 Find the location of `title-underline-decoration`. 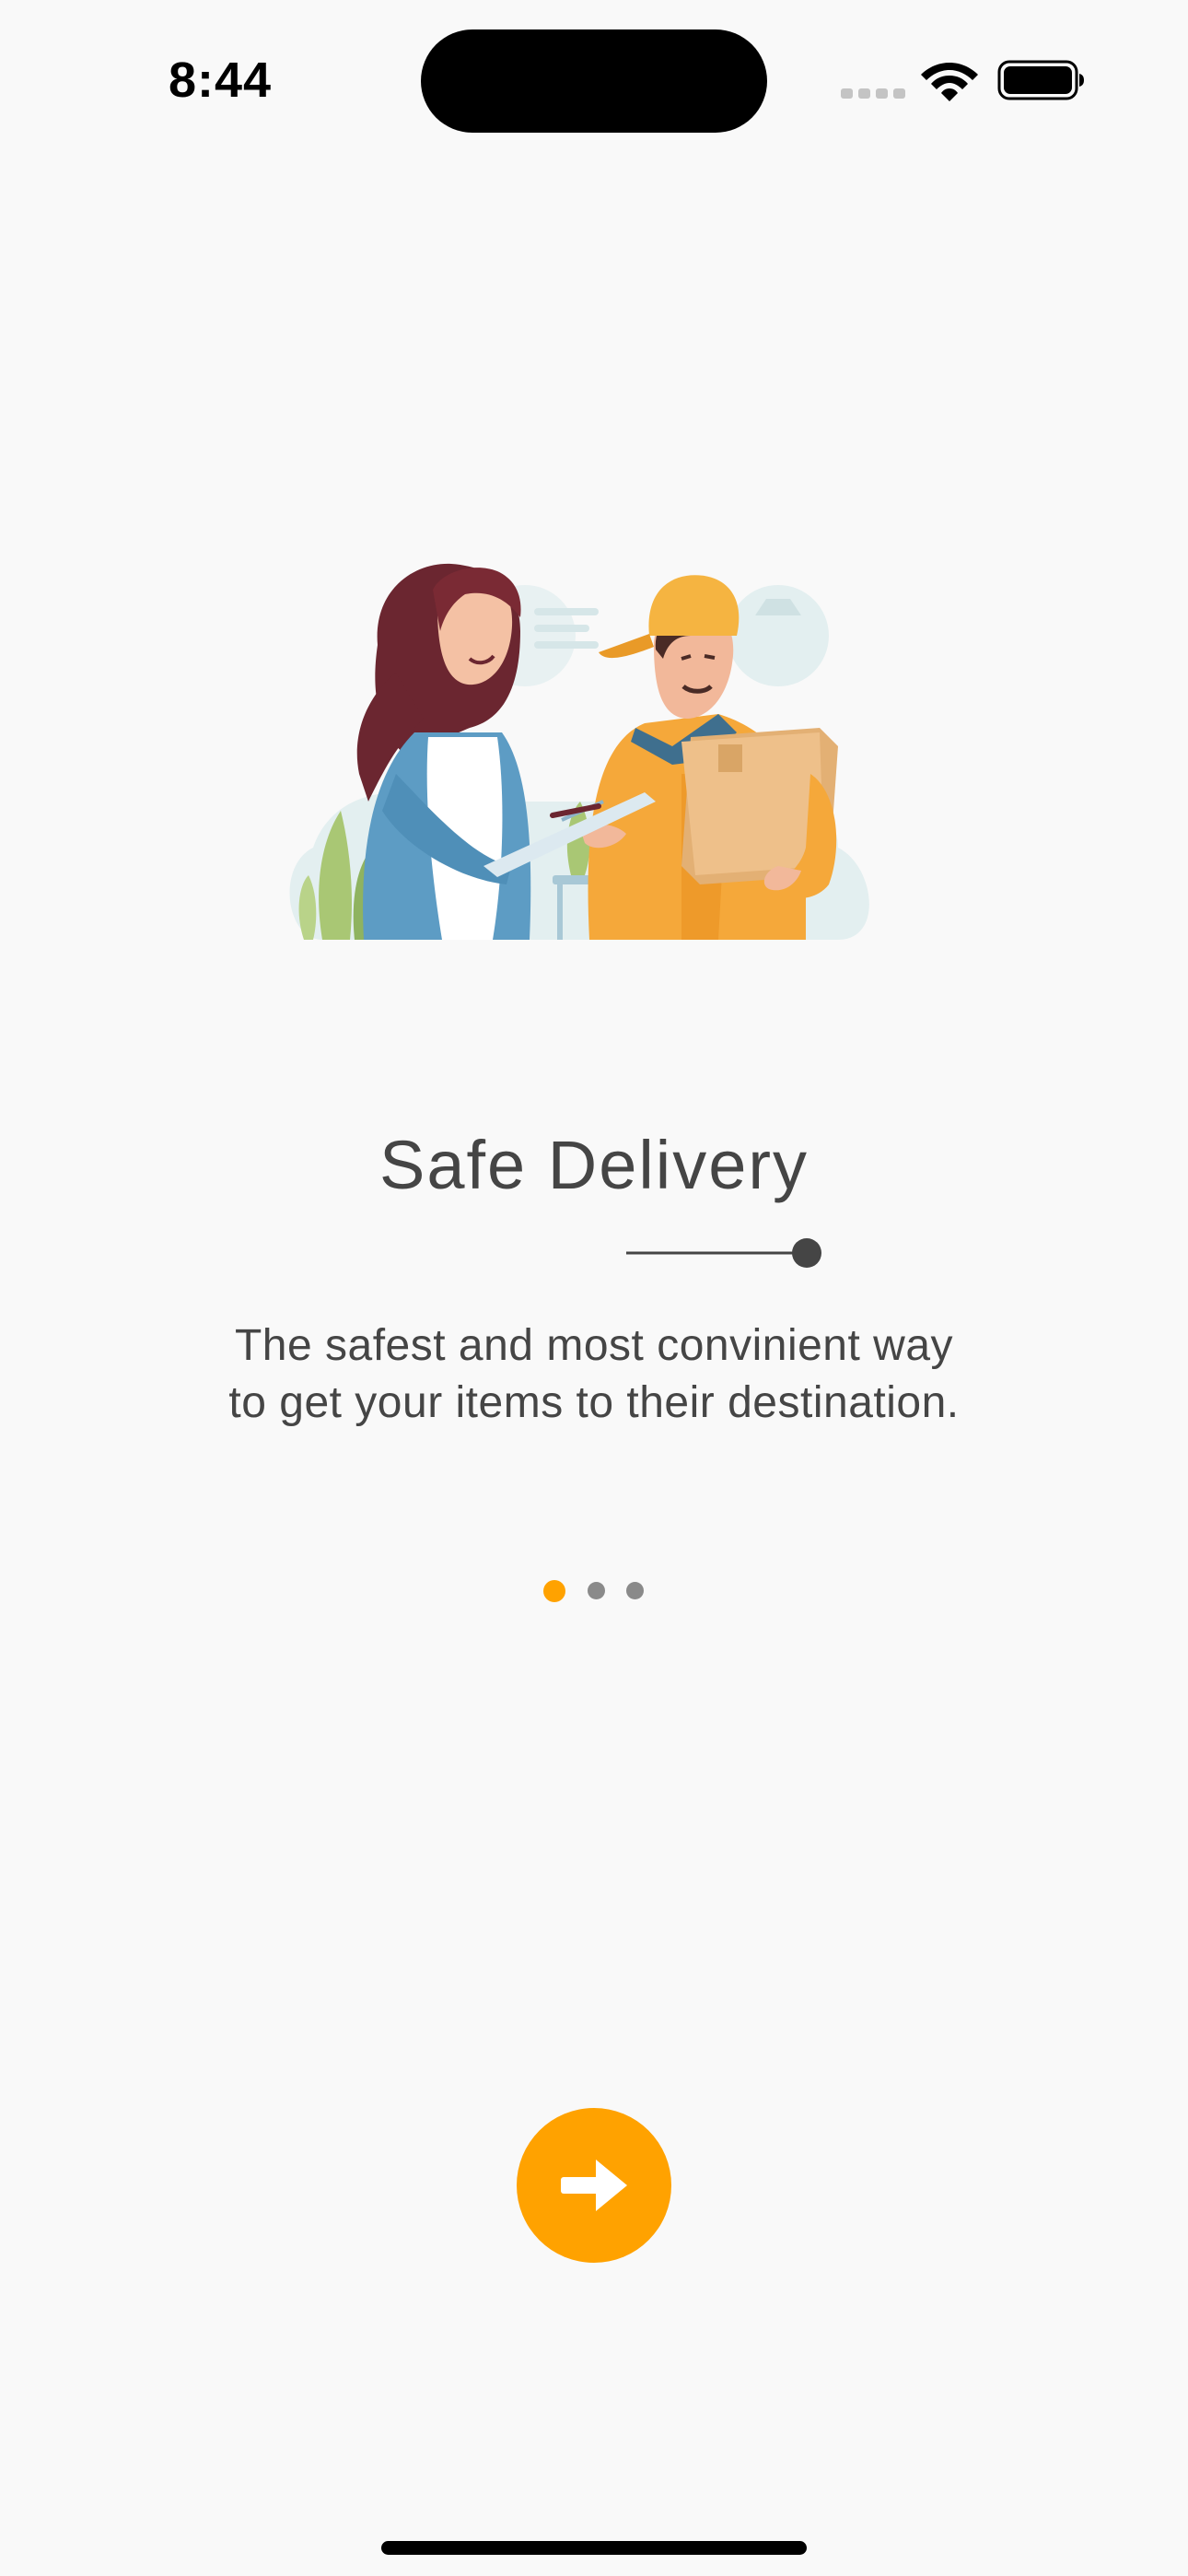

title-underline-decoration is located at coordinates (723, 1253).